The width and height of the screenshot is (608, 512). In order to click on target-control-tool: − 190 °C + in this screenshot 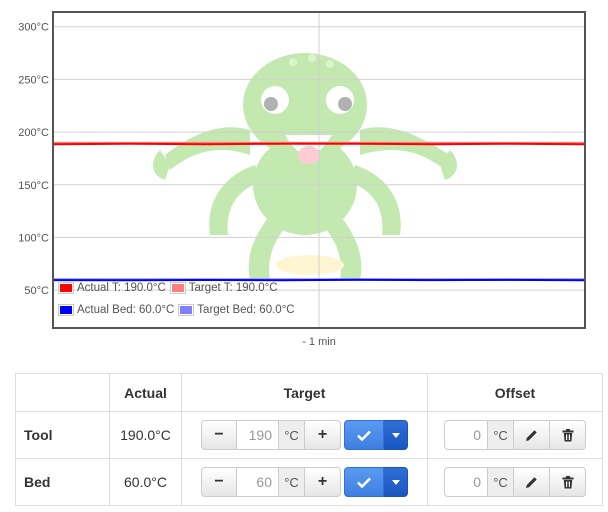, I will do `click(304, 435)`.